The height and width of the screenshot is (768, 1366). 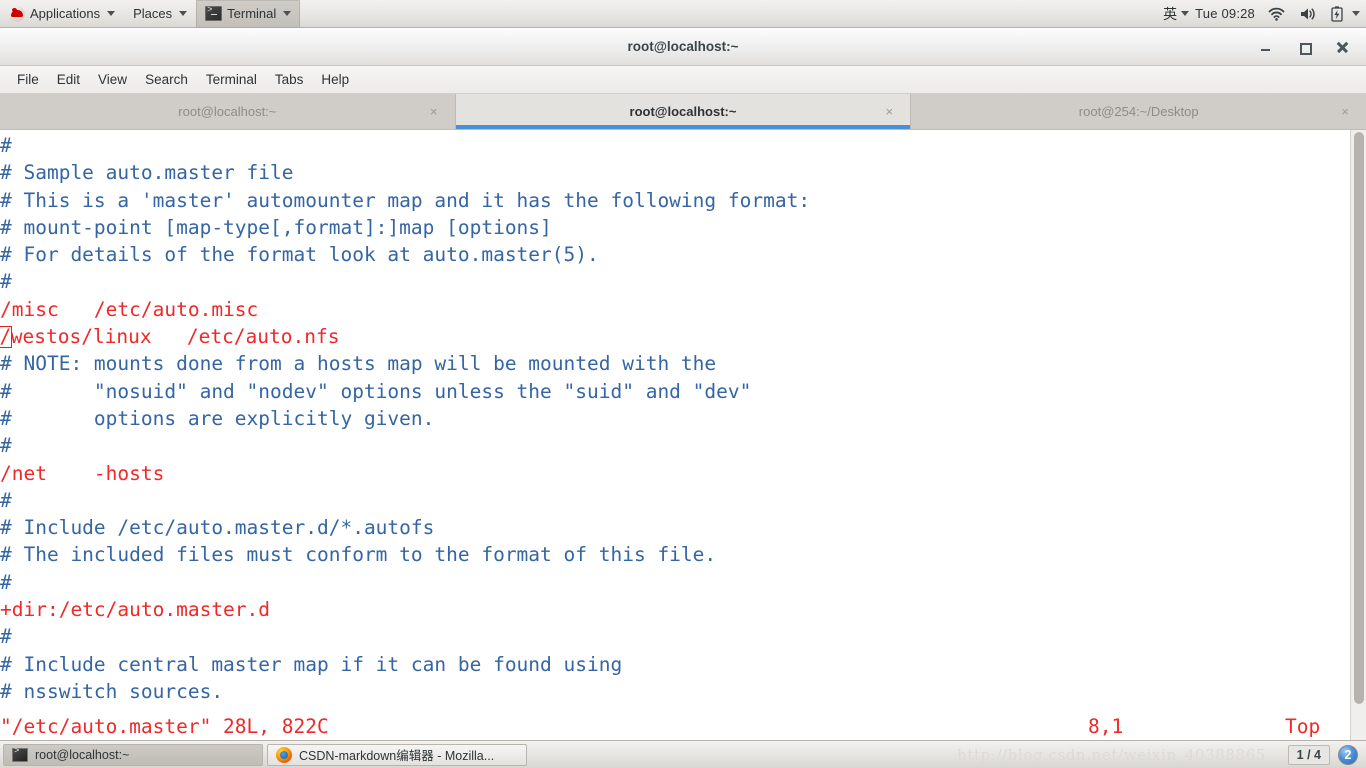 I want to click on terminal-line-text: /westos/linux /etc/auto.nfs, so click(x=170, y=337).